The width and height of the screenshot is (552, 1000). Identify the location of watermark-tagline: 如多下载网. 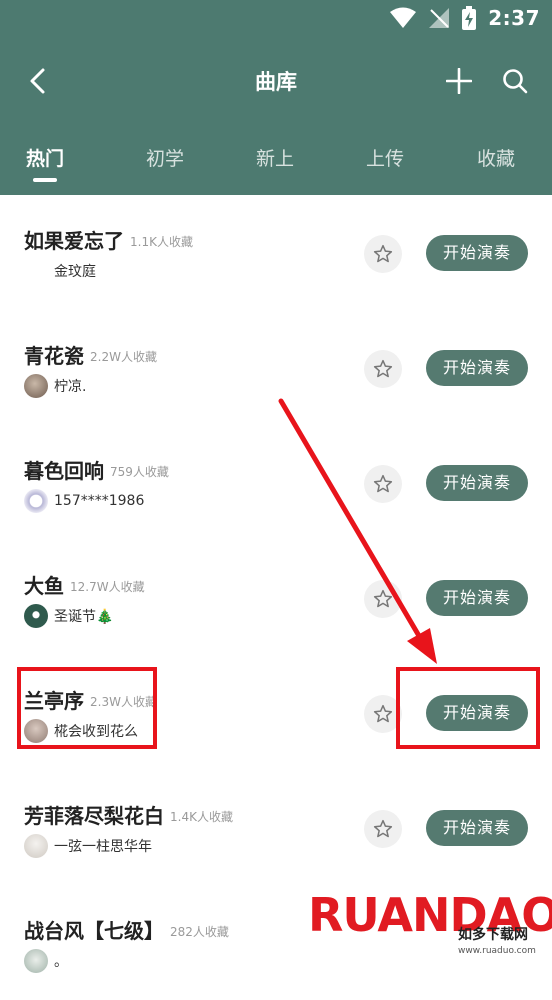
(493, 935).